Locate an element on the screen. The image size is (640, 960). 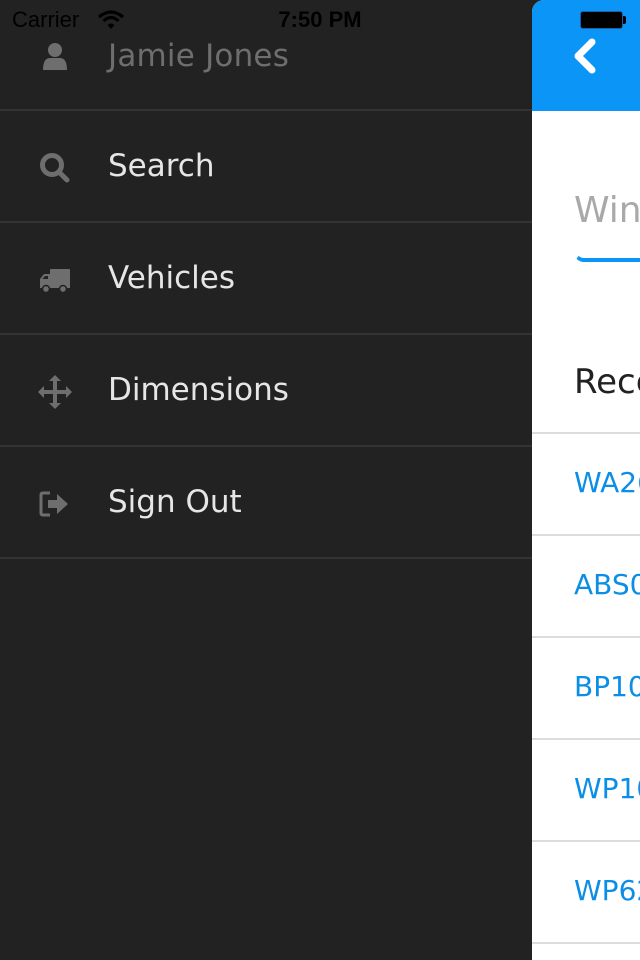
status-bar: Carrier 7:50 PM is located at coordinates (320, 20).